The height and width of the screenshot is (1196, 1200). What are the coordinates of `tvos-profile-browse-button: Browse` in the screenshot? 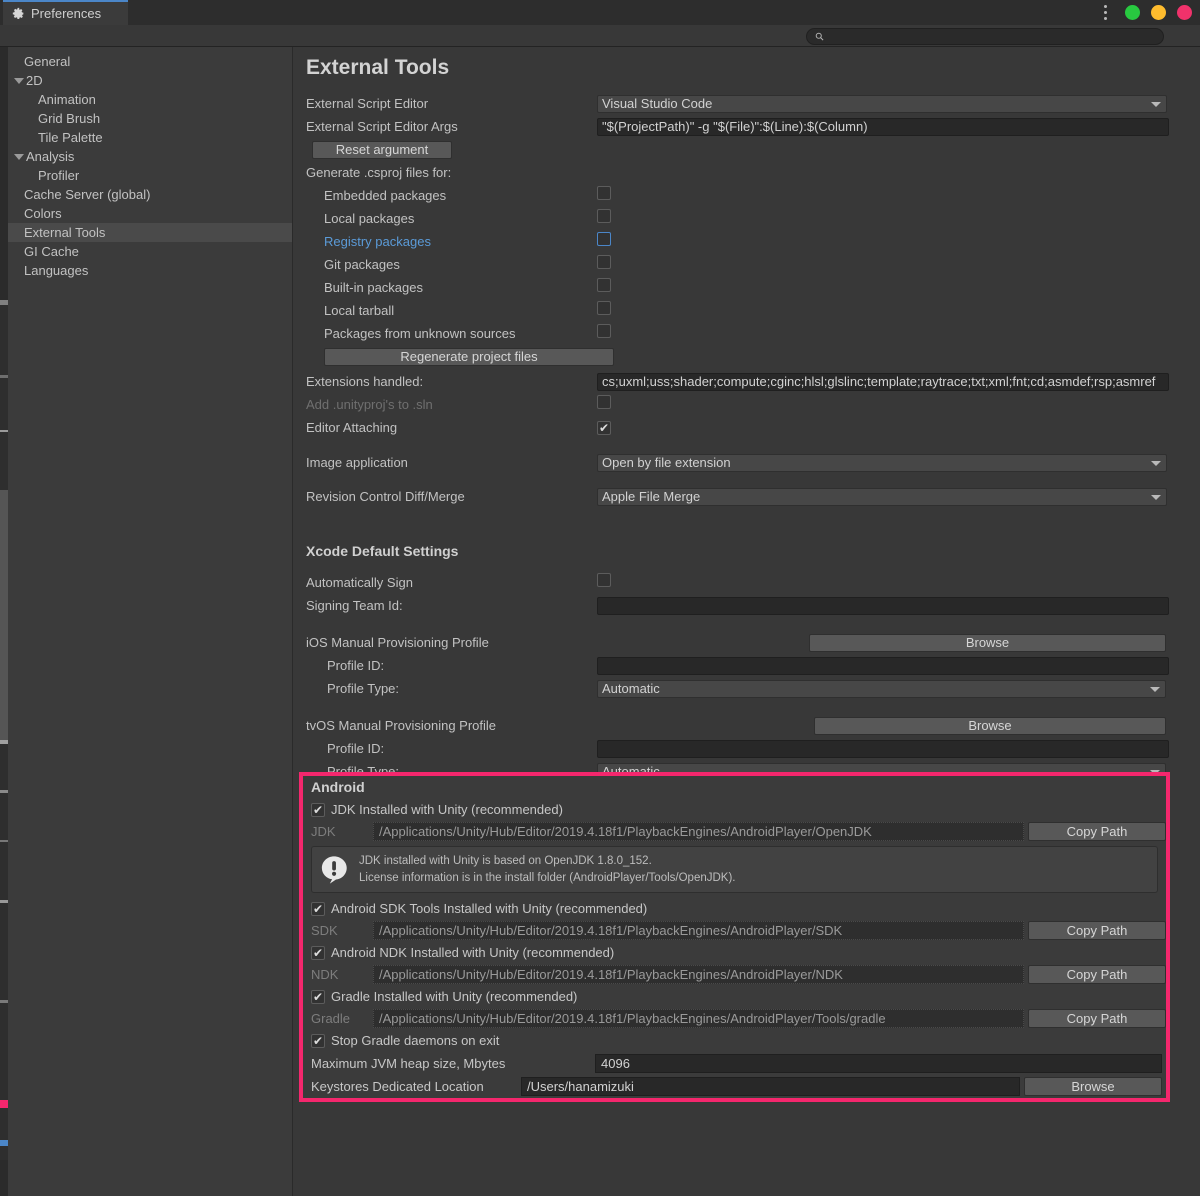 It's located at (990, 725).